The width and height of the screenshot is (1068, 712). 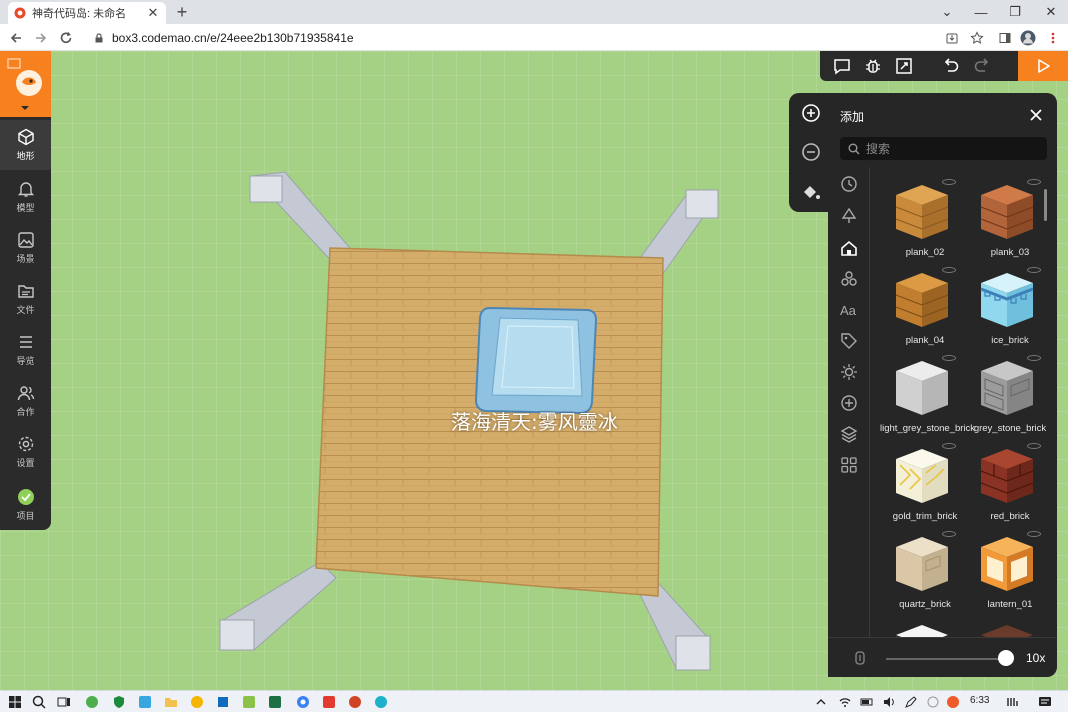 What do you see at coordinates (982, 66) in the screenshot?
I see `redo-button` at bounding box center [982, 66].